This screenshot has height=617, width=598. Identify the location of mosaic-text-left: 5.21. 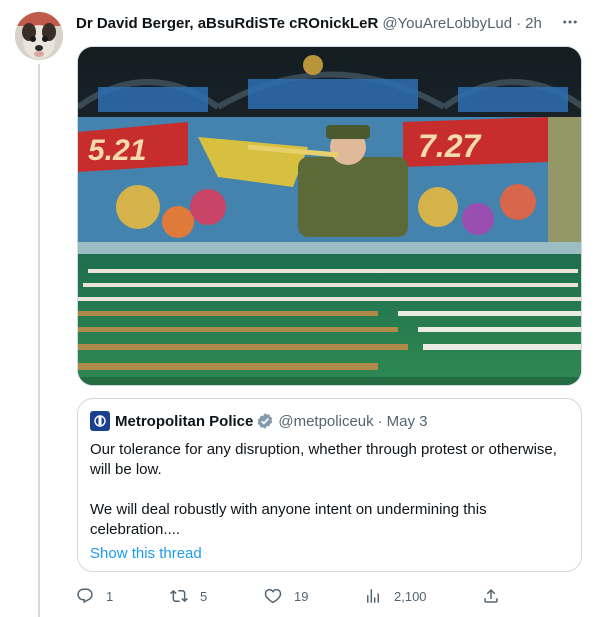
(117, 150).